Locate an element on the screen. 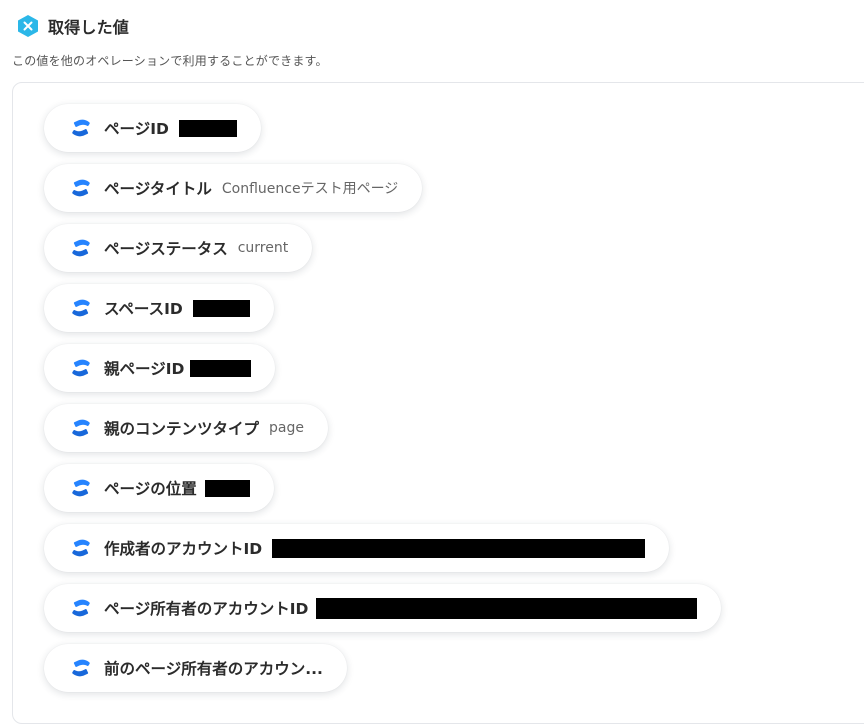  value-chip-label: ページタイトル is located at coordinates (158, 189).